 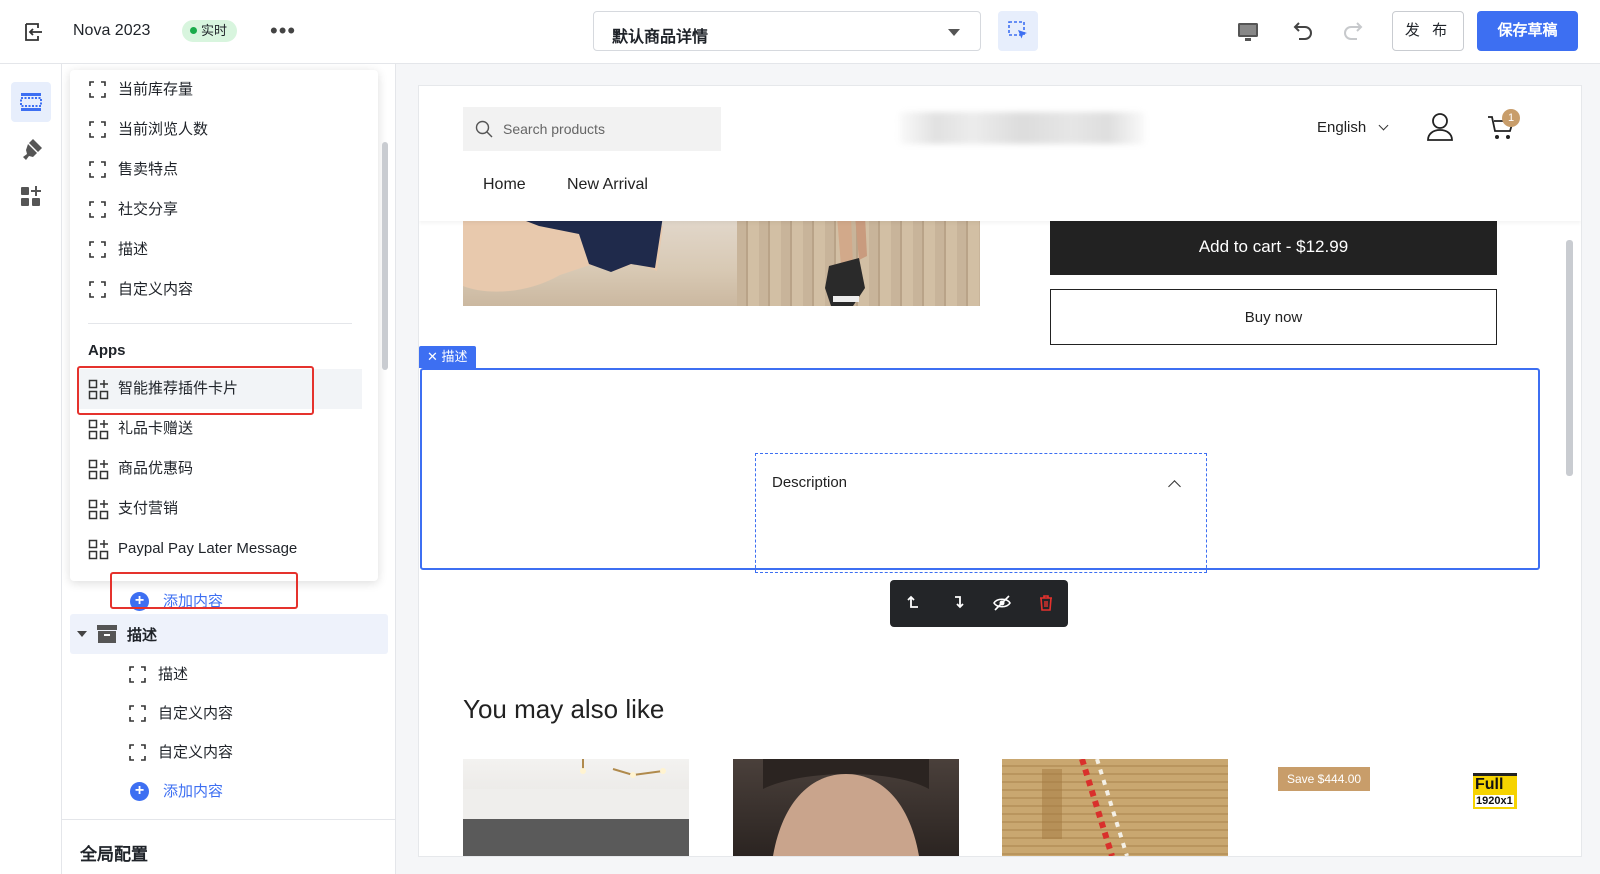 What do you see at coordinates (1273, 247) in the screenshot?
I see `add-to-cart-button: Add to cart - $12.99` at bounding box center [1273, 247].